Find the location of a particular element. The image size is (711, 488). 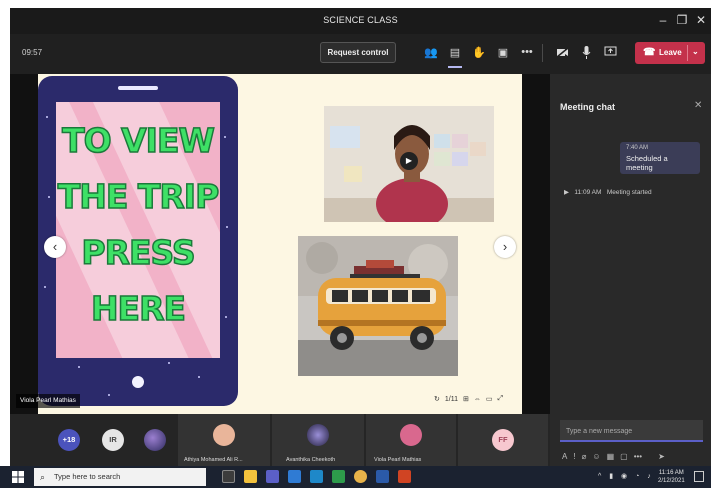

compose-box is located at coordinates (631, 431).